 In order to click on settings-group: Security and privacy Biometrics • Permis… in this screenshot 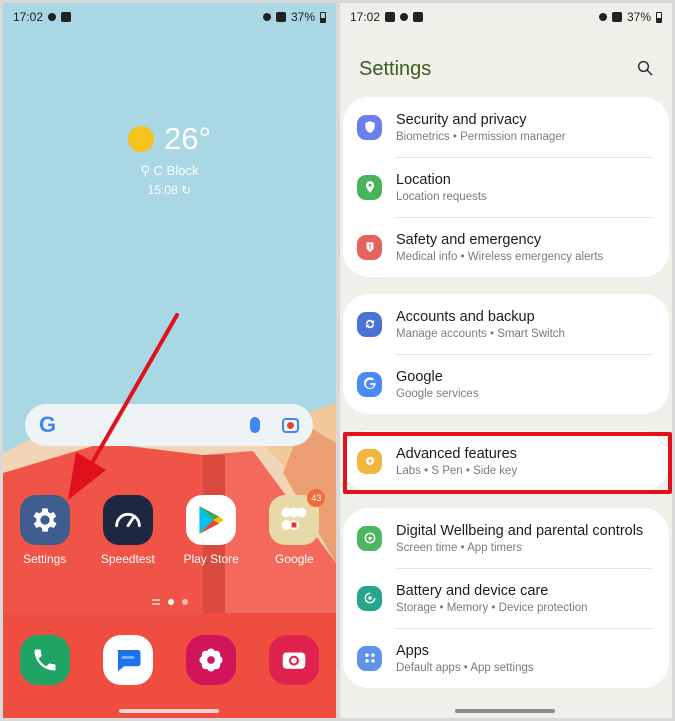, I will do `click(506, 187)`.